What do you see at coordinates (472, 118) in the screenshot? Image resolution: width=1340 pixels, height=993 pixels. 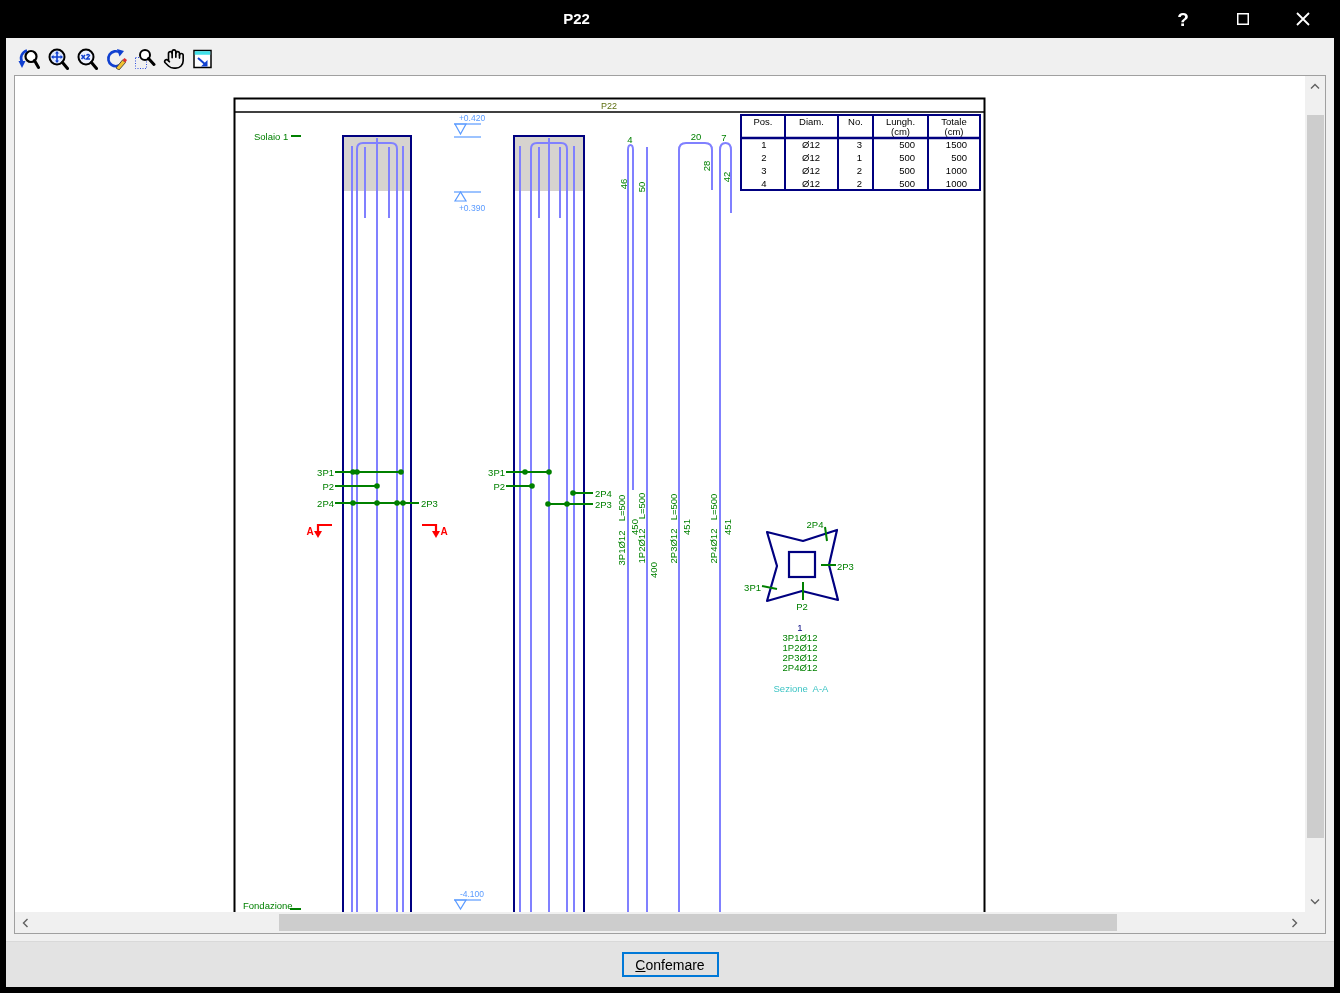 I see `level-value: +0.420` at bounding box center [472, 118].